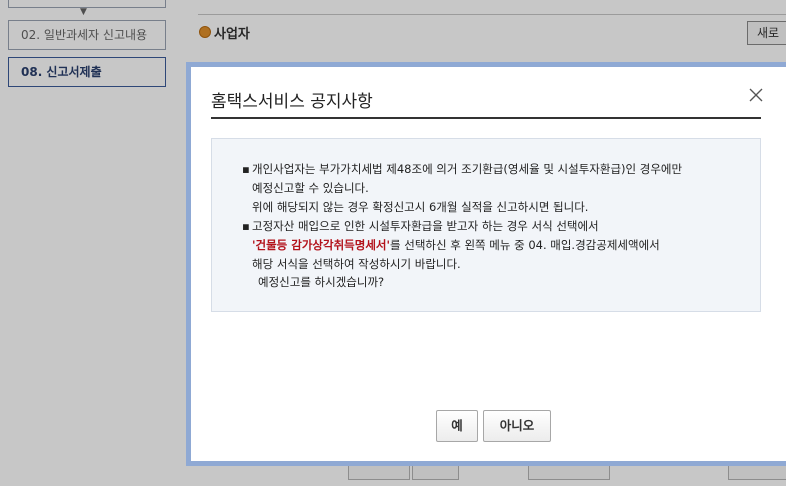 The height and width of the screenshot is (486, 786). Describe the element at coordinates (321, 282) in the screenshot. I see `confirm-question: 예정신고를 하시겠습니까?` at that location.